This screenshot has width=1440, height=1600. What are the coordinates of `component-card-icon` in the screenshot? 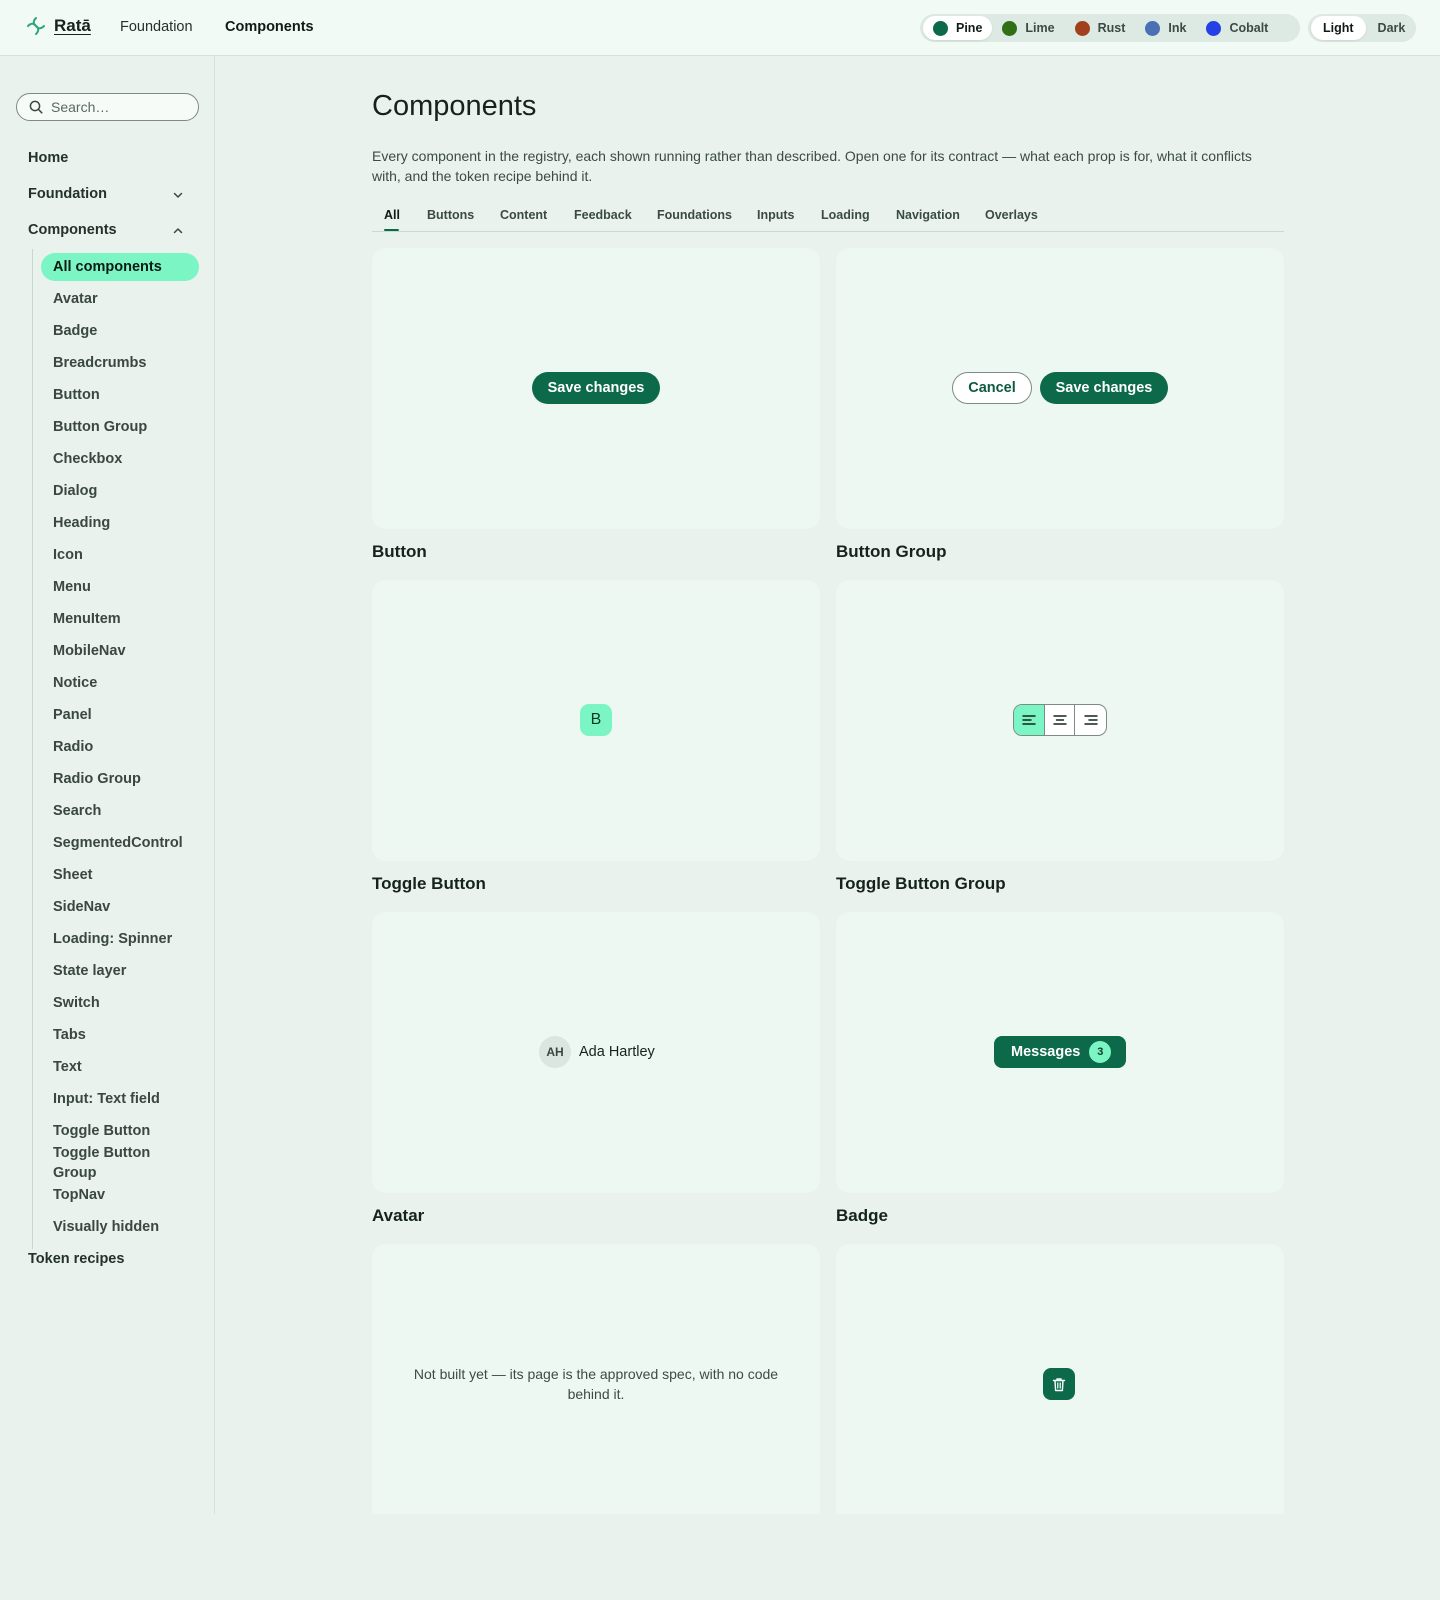 It's located at (1060, 1379).